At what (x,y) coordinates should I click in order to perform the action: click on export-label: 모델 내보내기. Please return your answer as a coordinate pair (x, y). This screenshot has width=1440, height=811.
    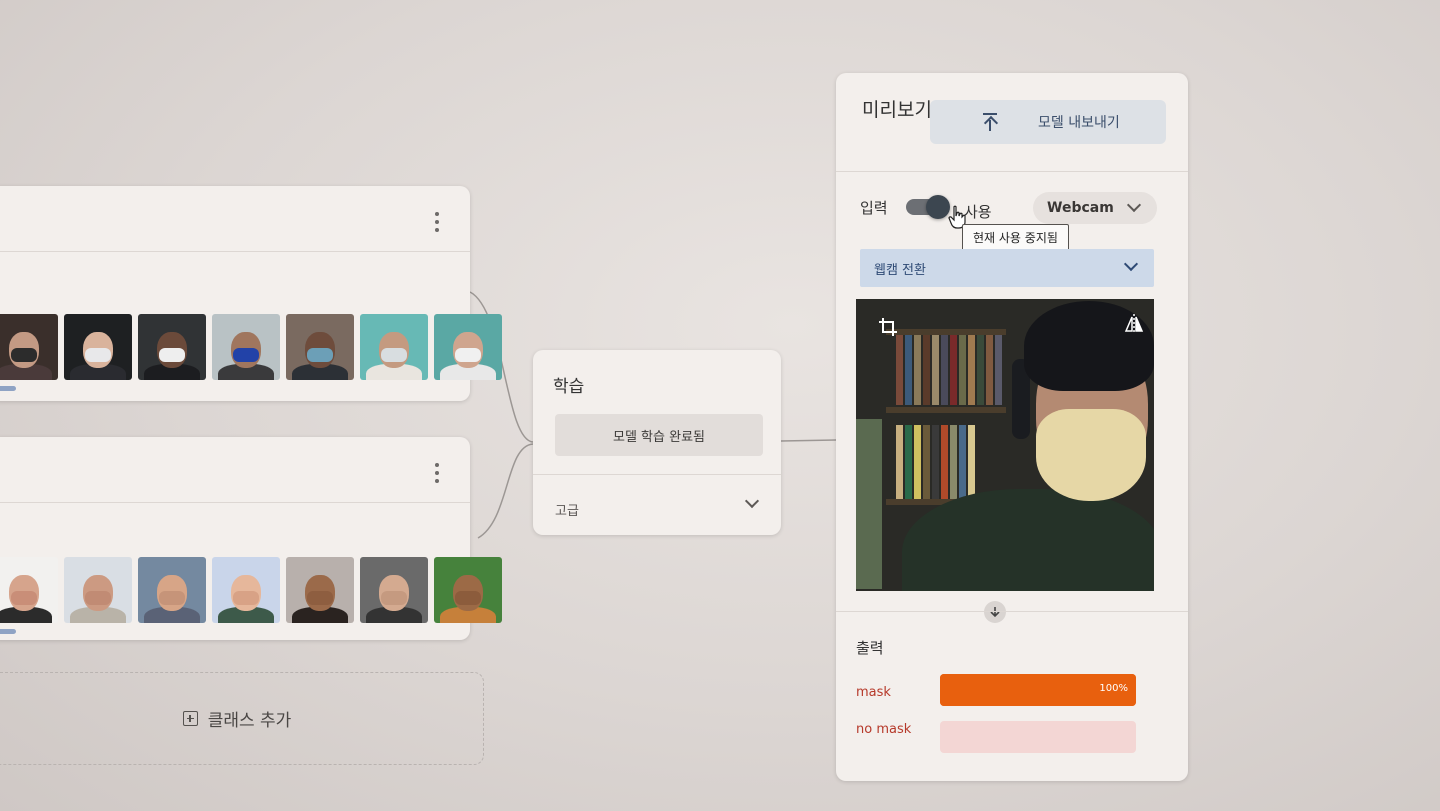
    Looking at the image, I should click on (1079, 123).